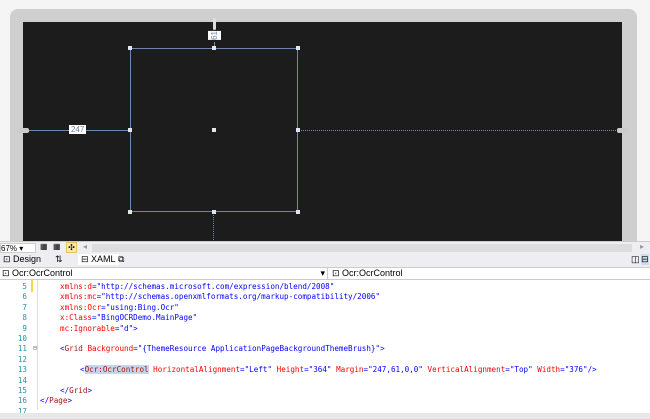 The height and width of the screenshot is (419, 650). I want to click on vertical-split-icon: ◫, so click(635, 259).